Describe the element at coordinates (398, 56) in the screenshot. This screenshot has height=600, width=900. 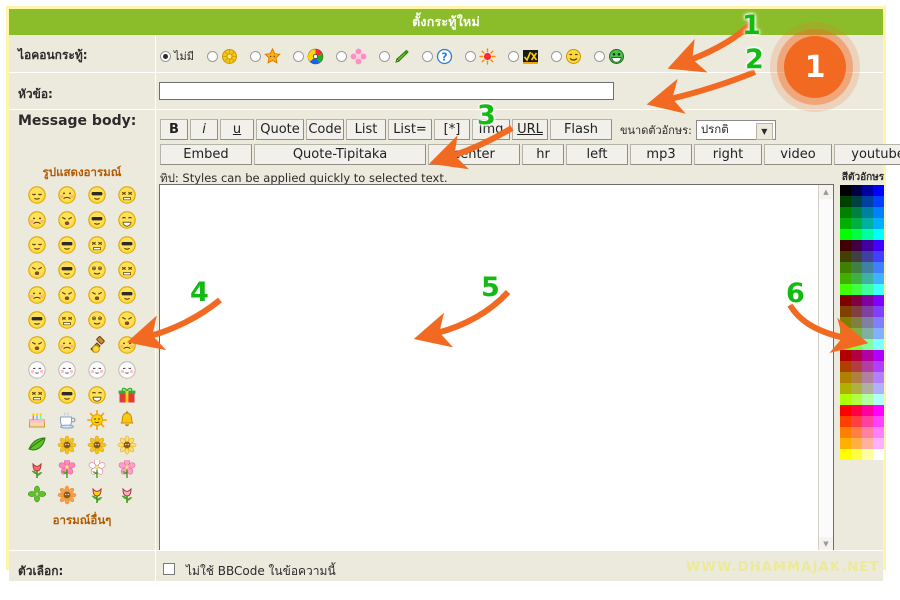
I see `topic-icon-options: ไม่มี ?` at that location.